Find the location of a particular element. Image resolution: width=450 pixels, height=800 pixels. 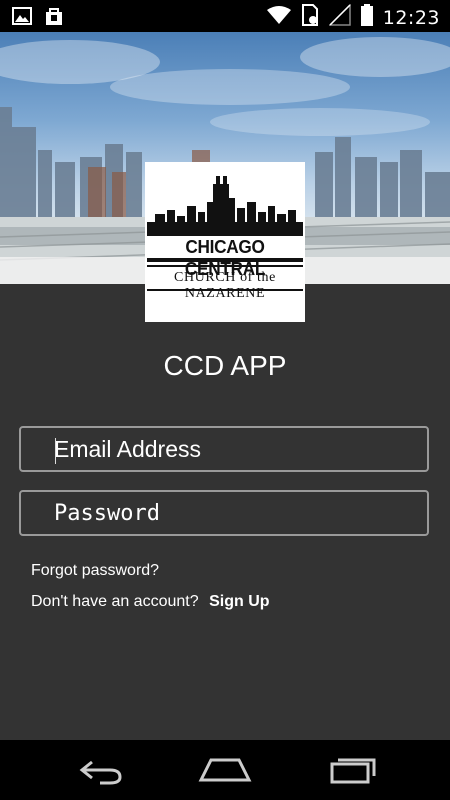

church-logo: CHICAGO CENTRAL CHURCH of the NAZARENE is located at coordinates (225, 242).